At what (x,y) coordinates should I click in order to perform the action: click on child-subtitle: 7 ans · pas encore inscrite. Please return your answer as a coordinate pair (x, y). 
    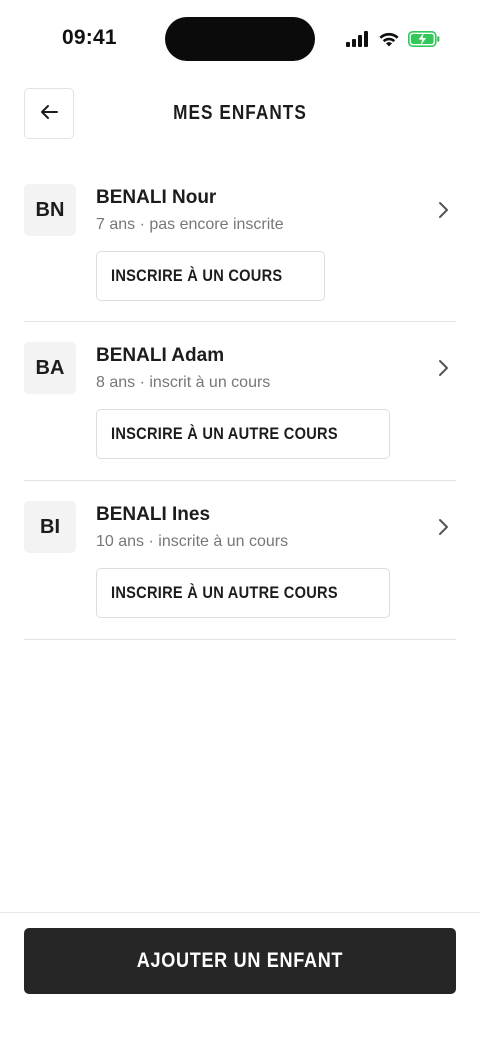
    Looking at the image, I should click on (190, 224).